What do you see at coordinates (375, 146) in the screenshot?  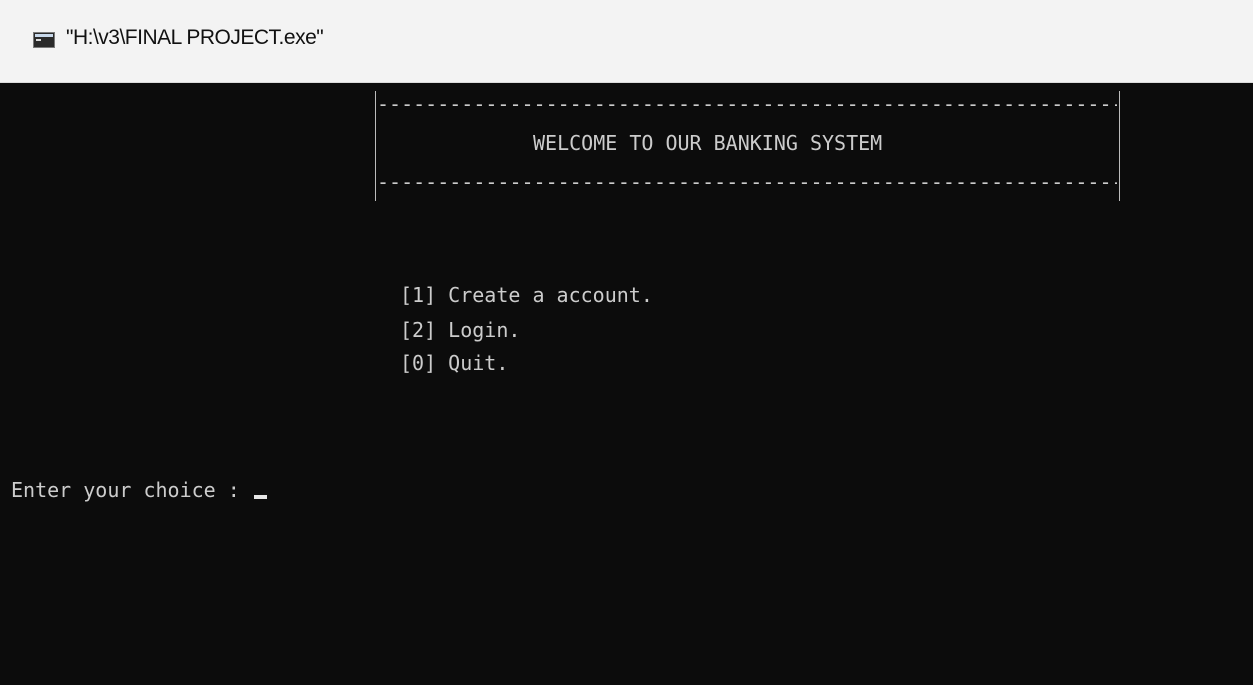 I see `banner-left-border` at bounding box center [375, 146].